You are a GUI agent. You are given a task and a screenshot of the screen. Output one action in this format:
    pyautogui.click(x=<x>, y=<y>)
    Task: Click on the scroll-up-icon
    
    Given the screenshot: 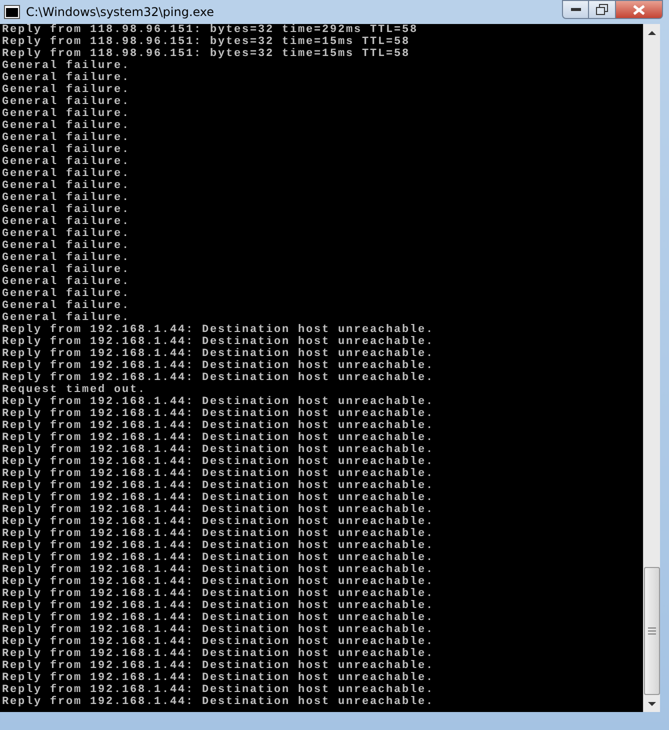 What is the action you would take?
    pyautogui.click(x=652, y=32)
    